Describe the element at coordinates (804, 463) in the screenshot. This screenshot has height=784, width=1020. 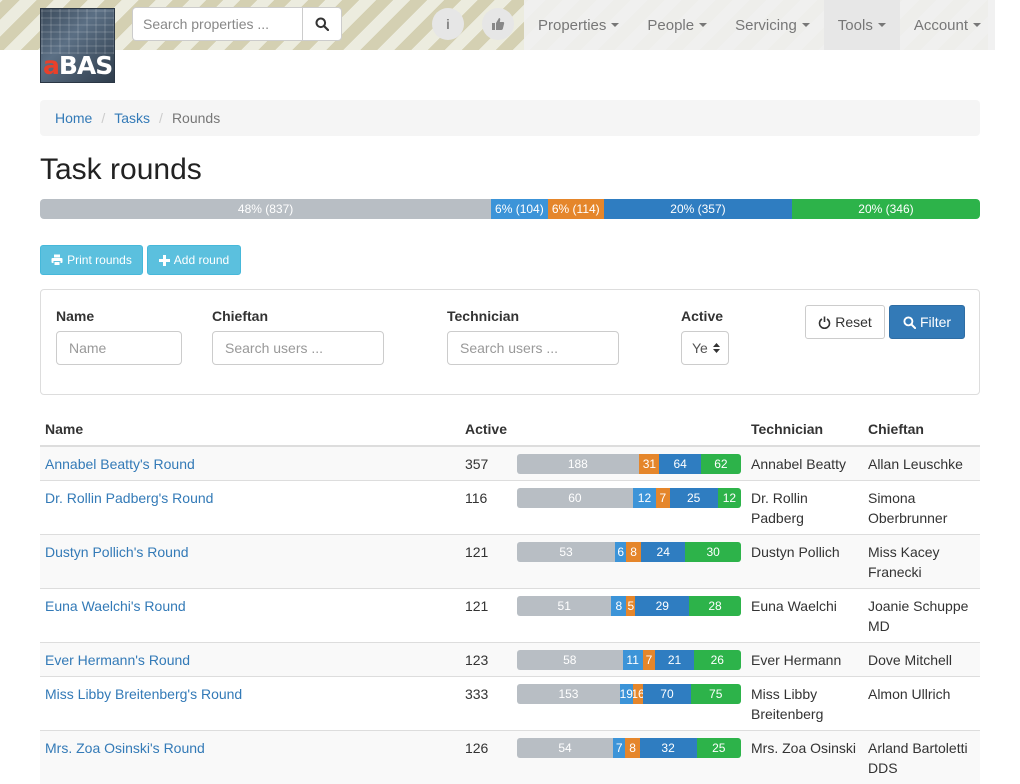
I see `technician-cell: Annabel Beatty` at that location.